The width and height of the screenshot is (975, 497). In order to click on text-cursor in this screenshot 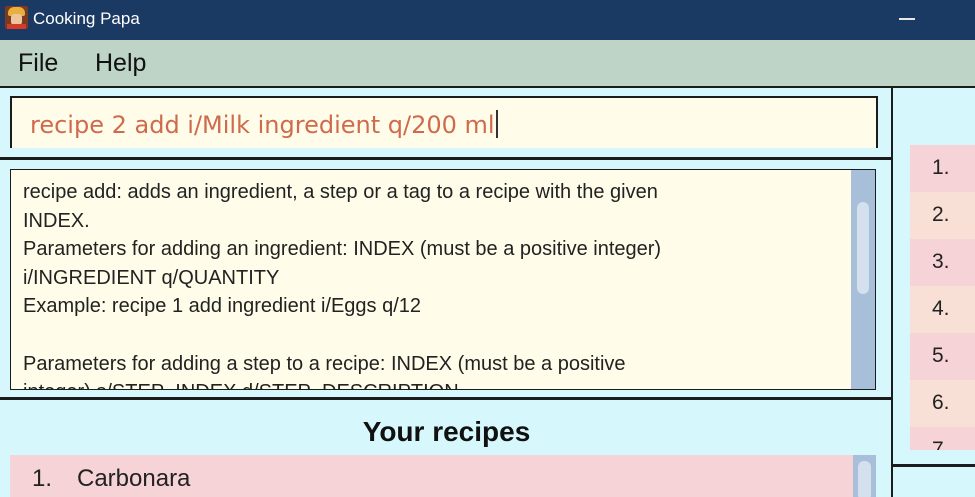, I will do `click(496, 124)`.